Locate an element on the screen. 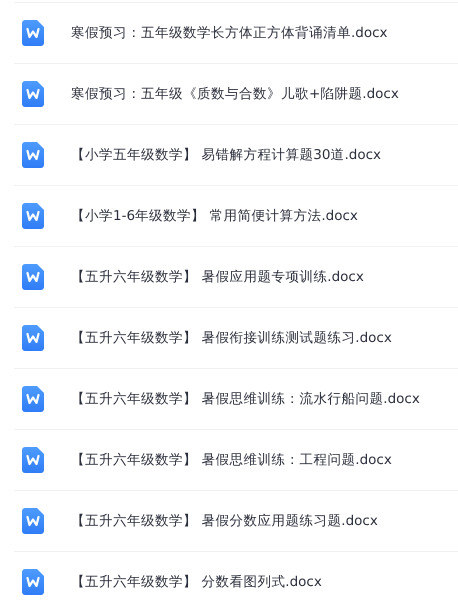 The width and height of the screenshot is (458, 604). file-name: 【小学1-6年级数学】 常用简便计算方法.docx is located at coordinates (214, 216).